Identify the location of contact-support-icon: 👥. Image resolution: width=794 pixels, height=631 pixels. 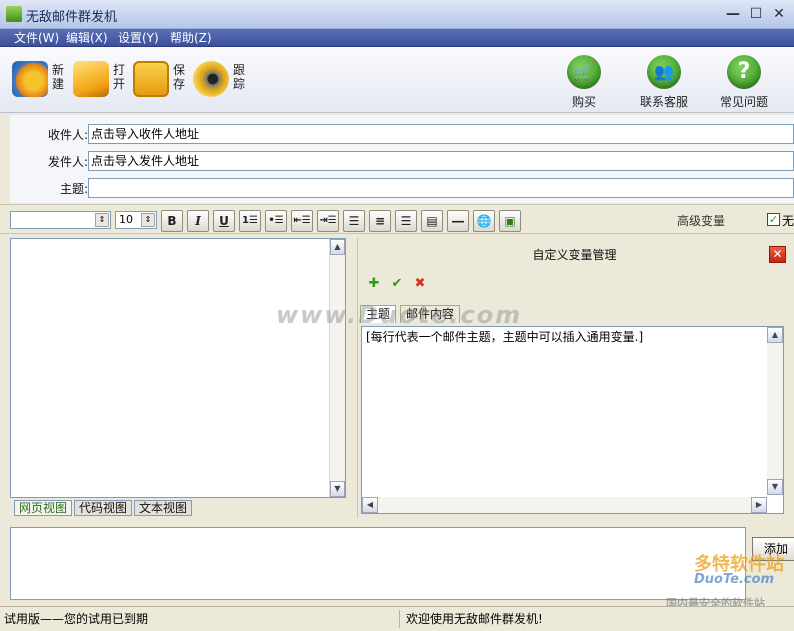
(664, 72).